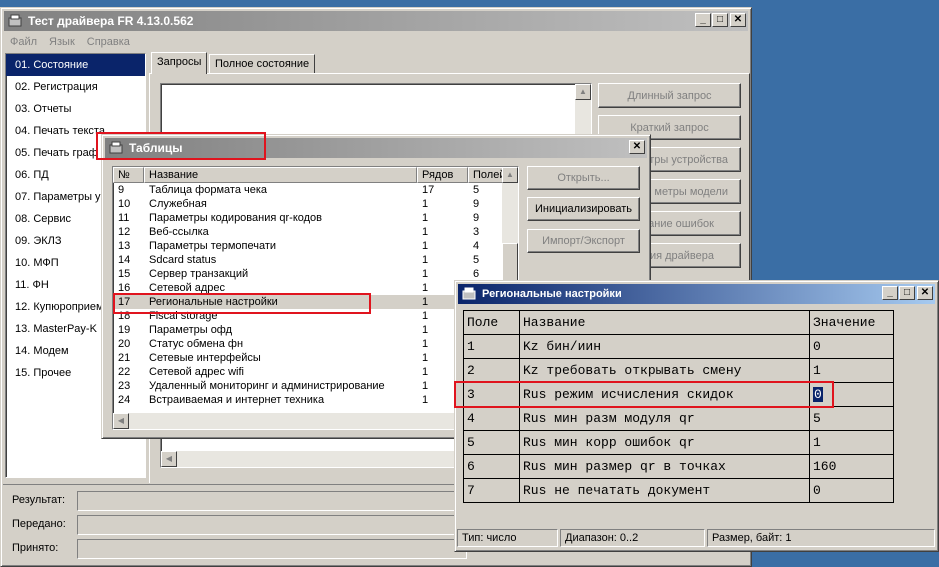 This screenshot has width=939, height=567. Describe the element at coordinates (179, 63) in the screenshot. I see `tab-requests: Запросы` at that location.